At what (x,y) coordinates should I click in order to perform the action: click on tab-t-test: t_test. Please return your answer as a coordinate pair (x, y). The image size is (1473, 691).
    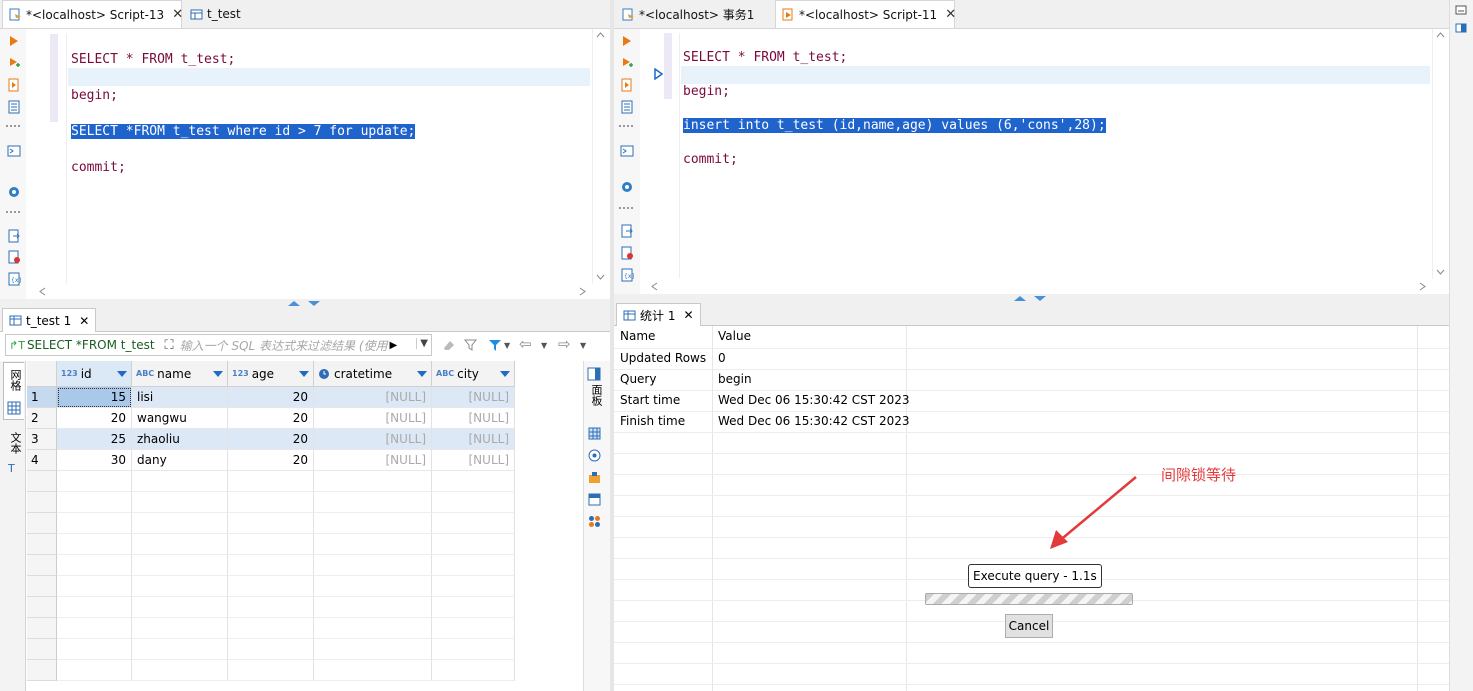
    Looking at the image, I should click on (215, 14).